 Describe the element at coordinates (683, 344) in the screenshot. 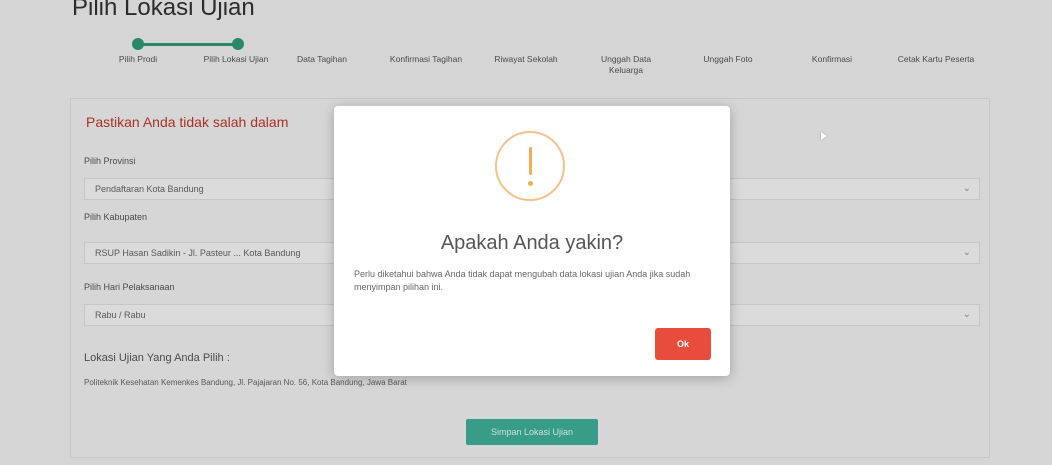

I see `ok-button: Ok` at that location.